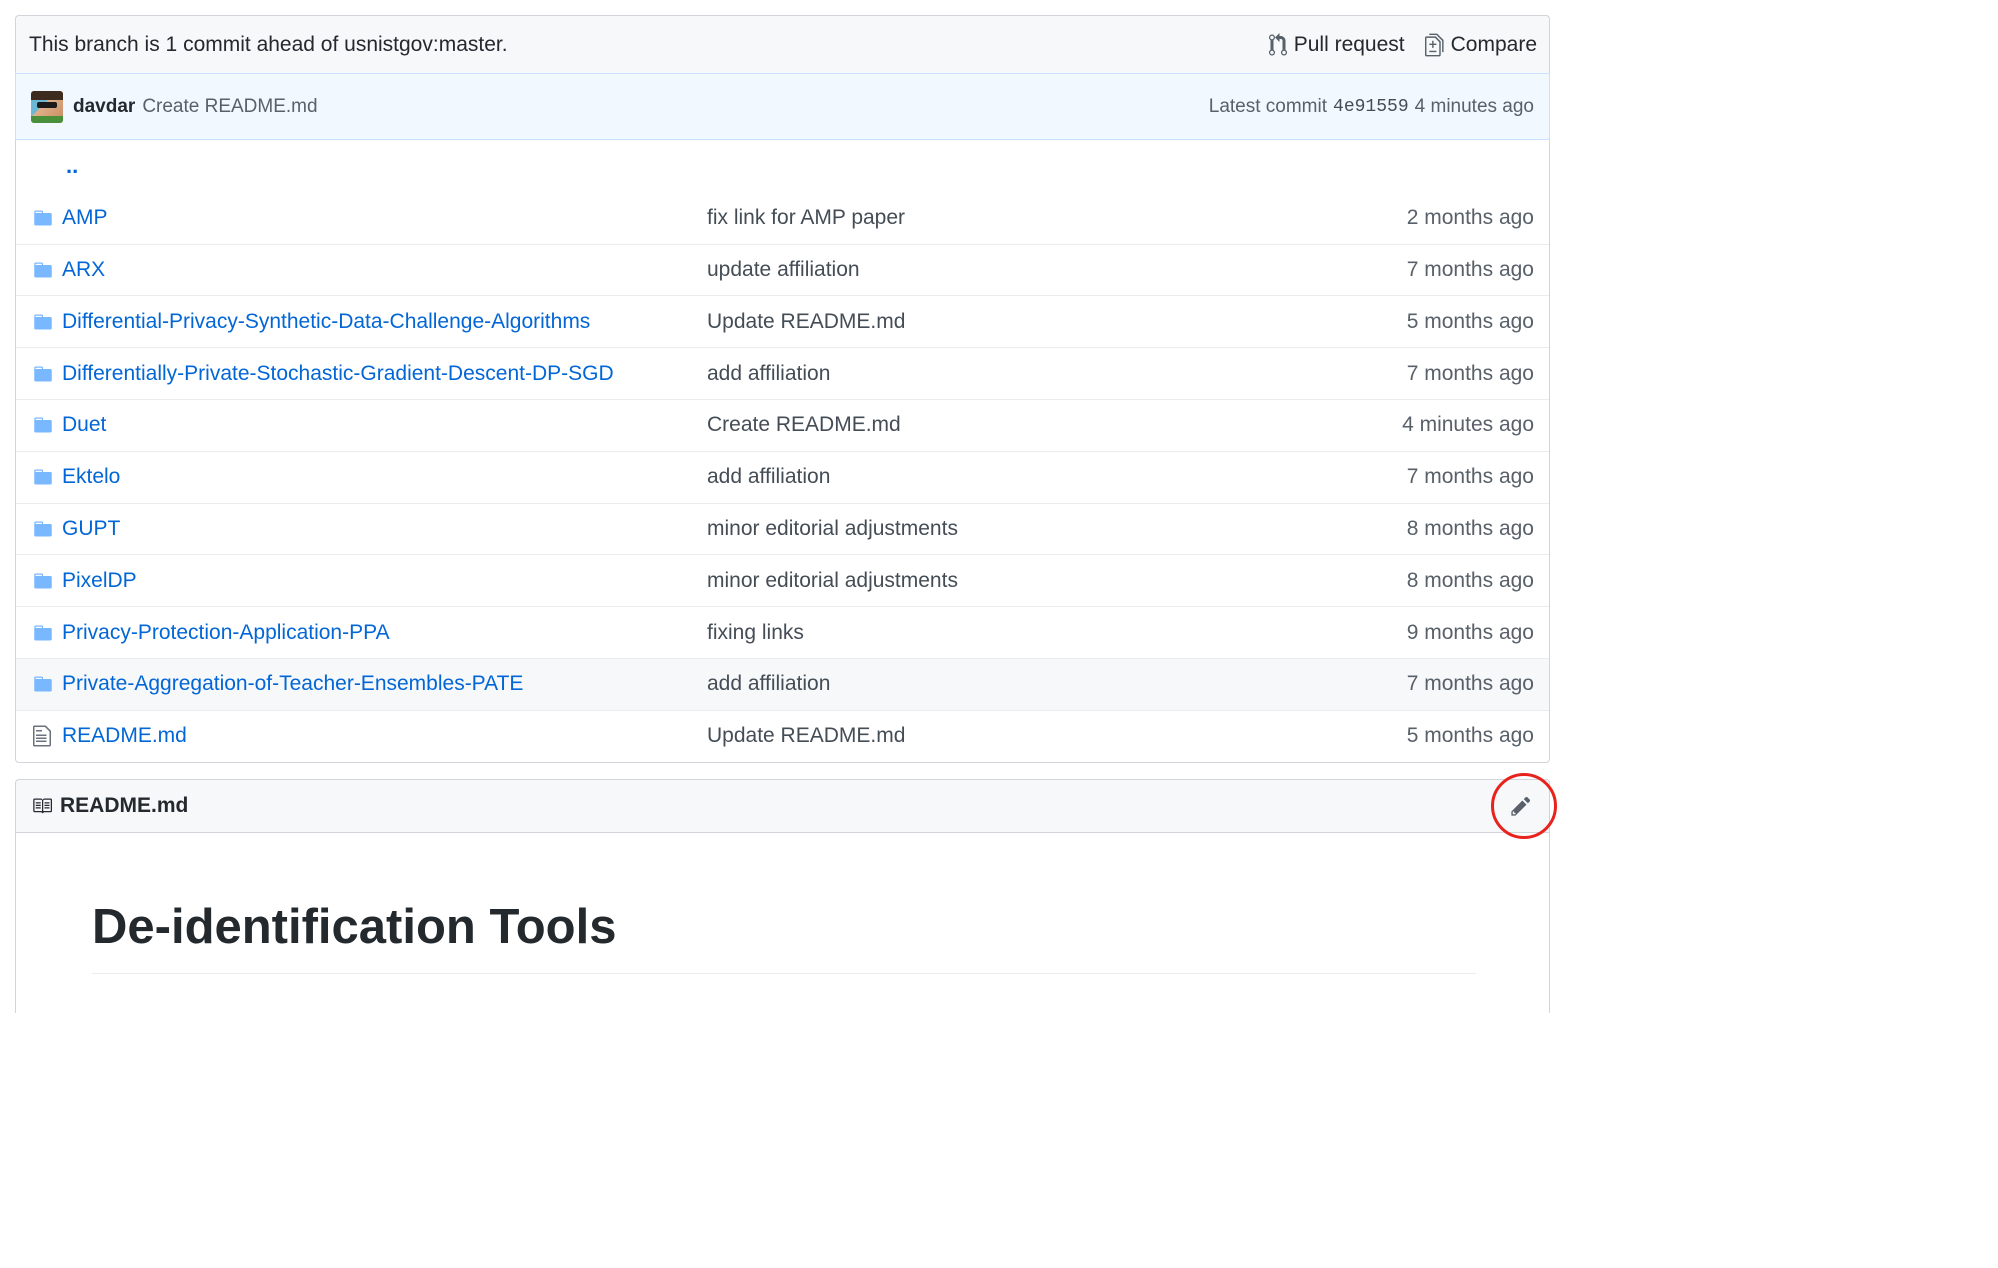 Image resolution: width=1998 pixels, height=1268 pixels. What do you see at coordinates (1054, 425) in the screenshot?
I see `file-commit-message-link: Create README.md` at bounding box center [1054, 425].